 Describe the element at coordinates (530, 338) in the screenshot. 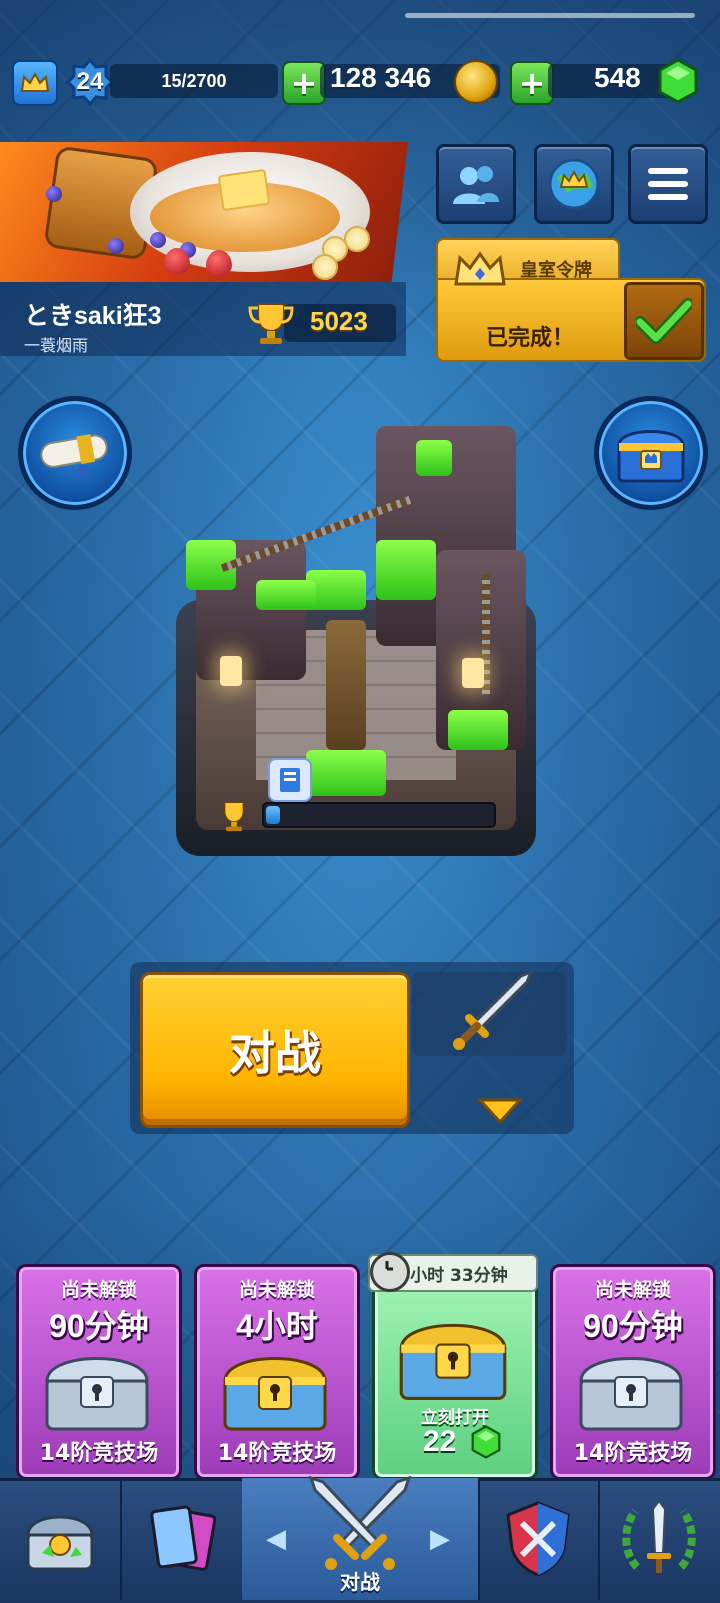

I see `royal-pass-status: 已完成！` at that location.